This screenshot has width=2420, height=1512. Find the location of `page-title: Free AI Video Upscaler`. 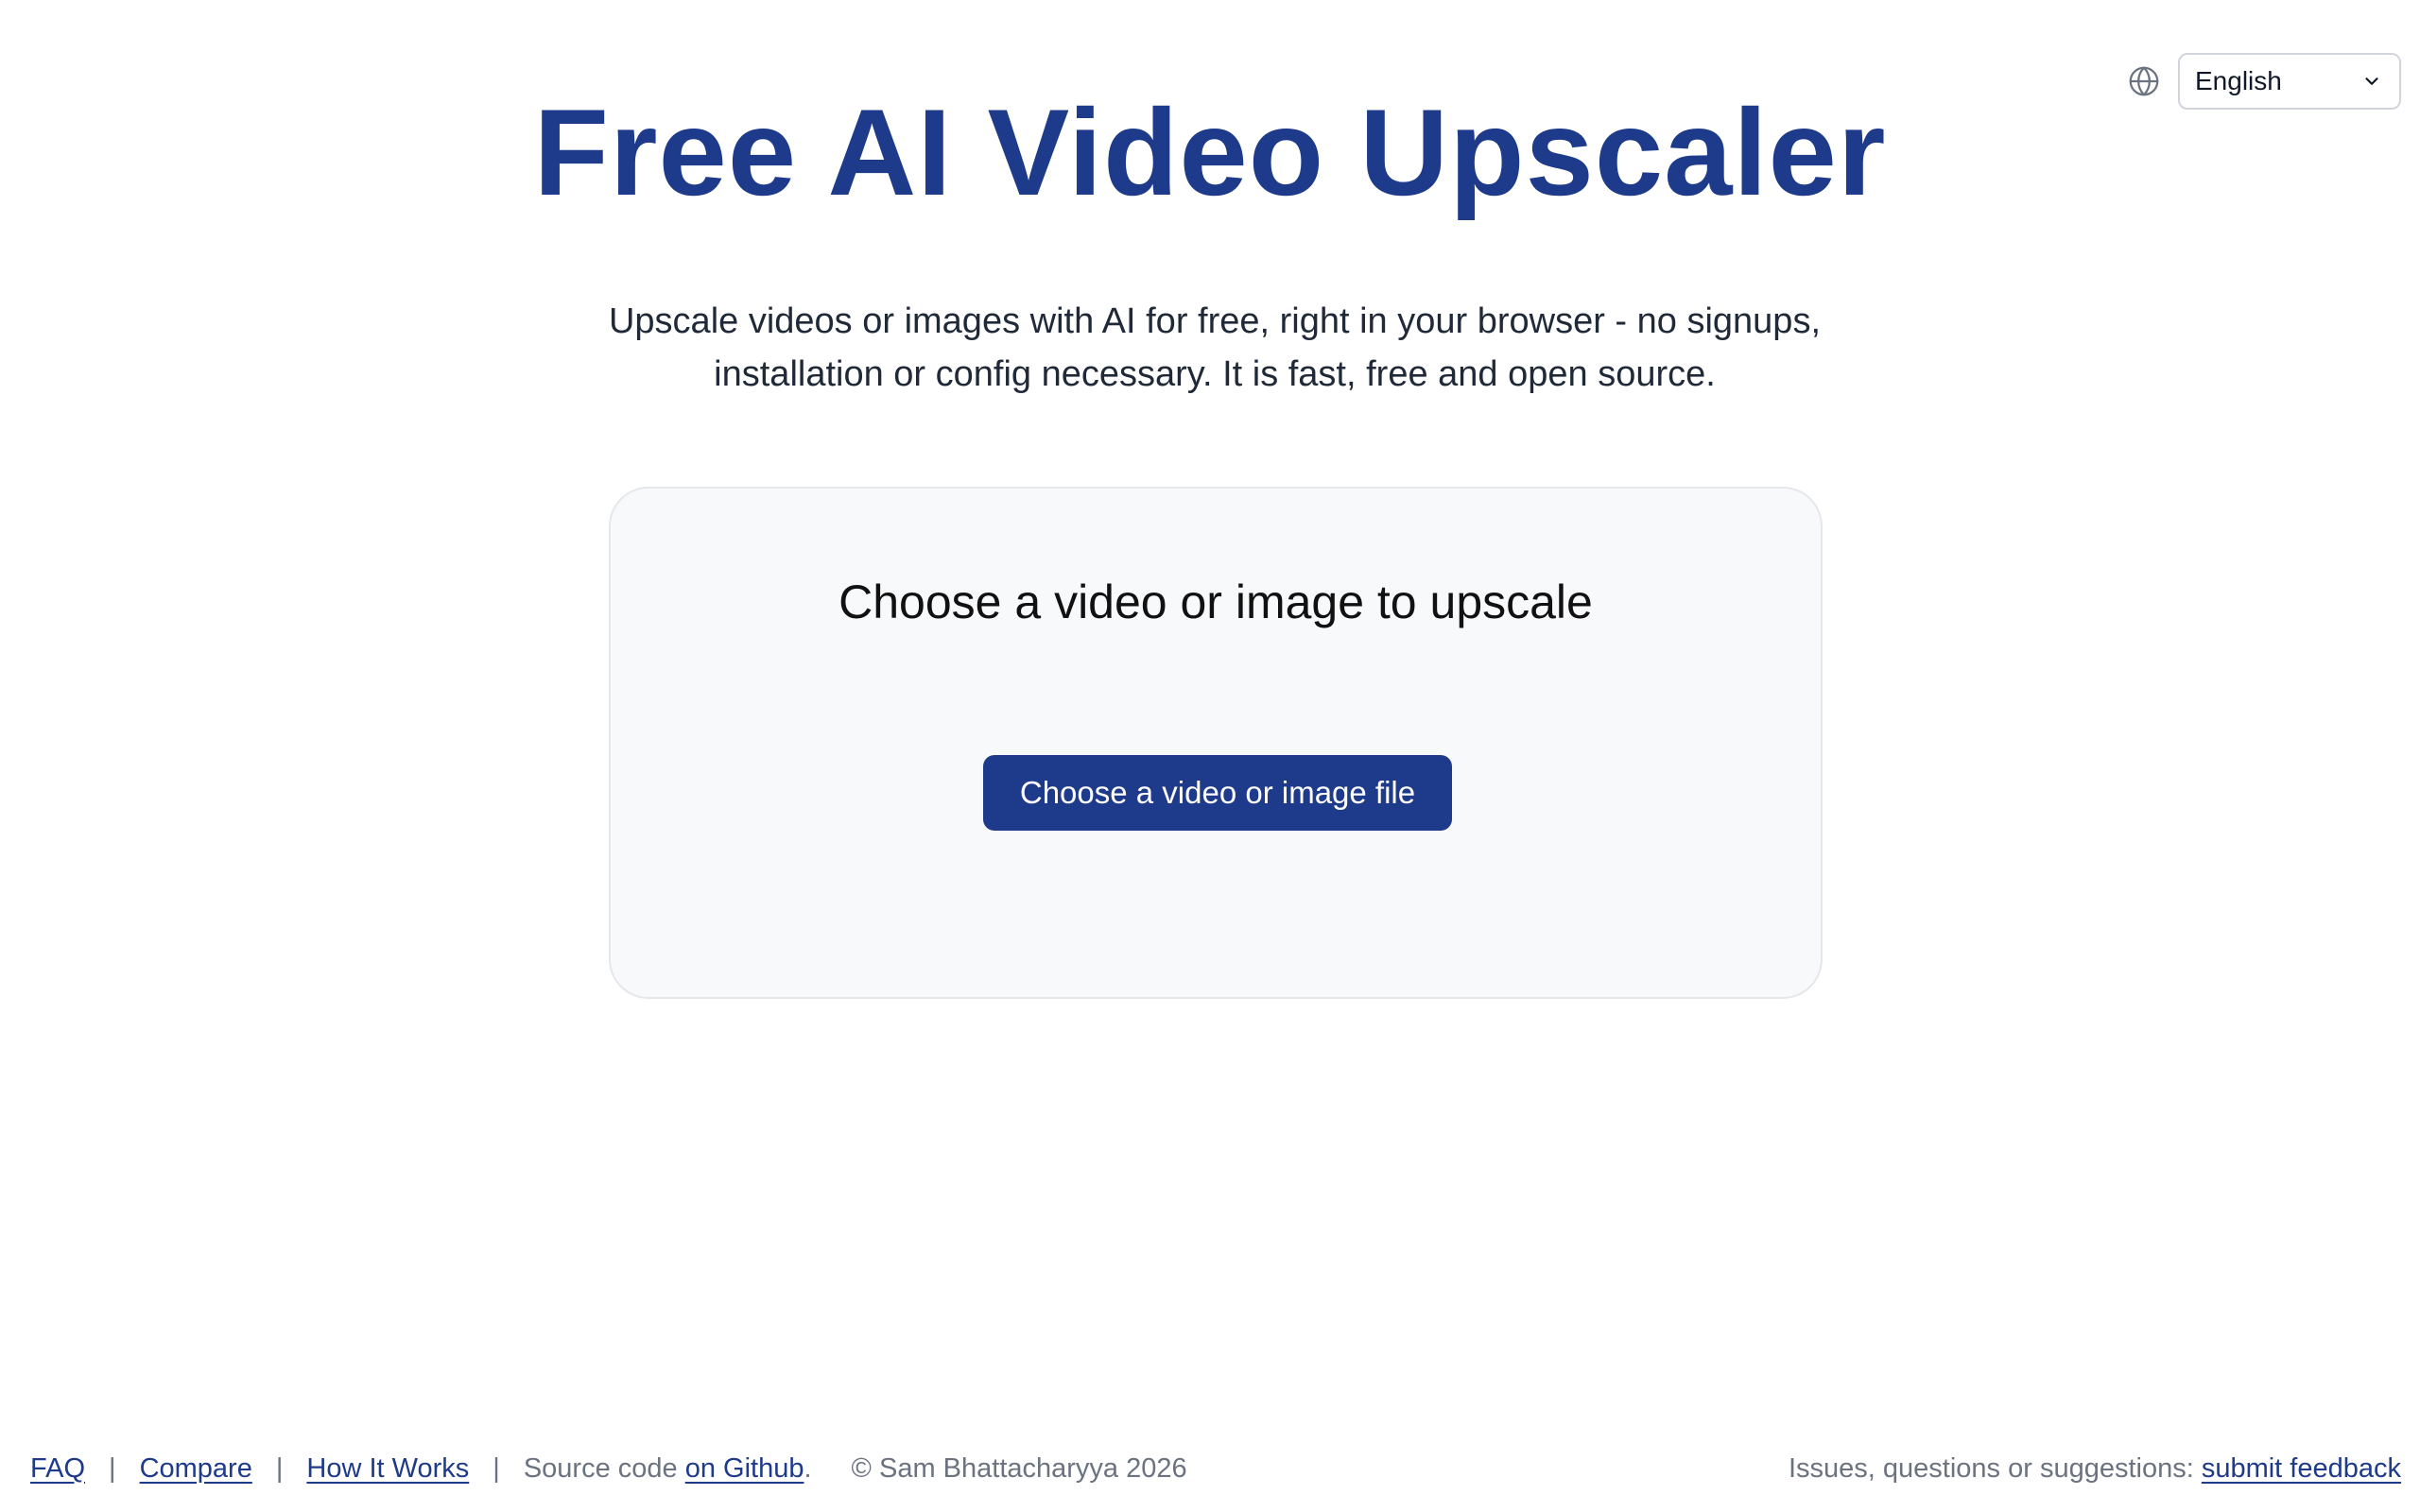

page-title: Free AI Video Upscaler is located at coordinates (1210, 152).